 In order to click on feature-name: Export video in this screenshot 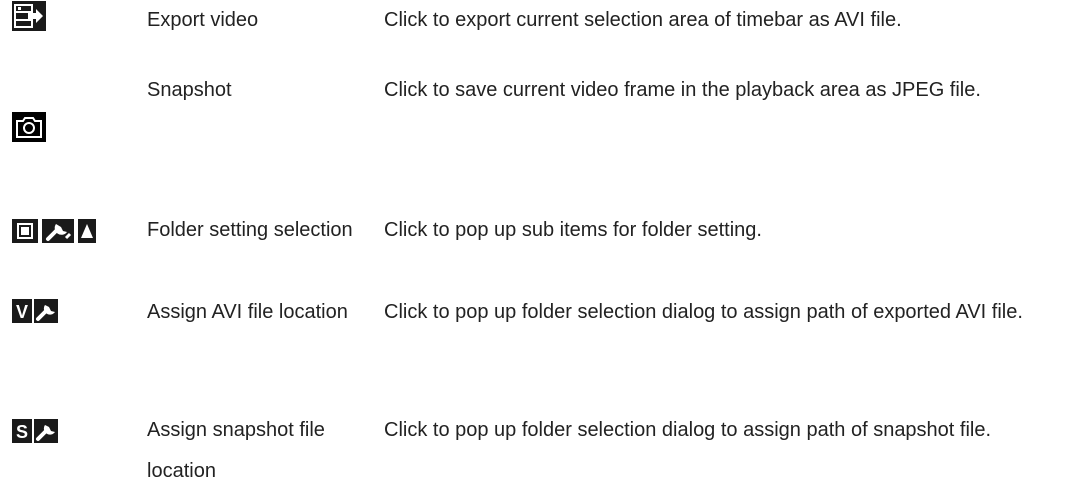, I will do `click(203, 20)`.